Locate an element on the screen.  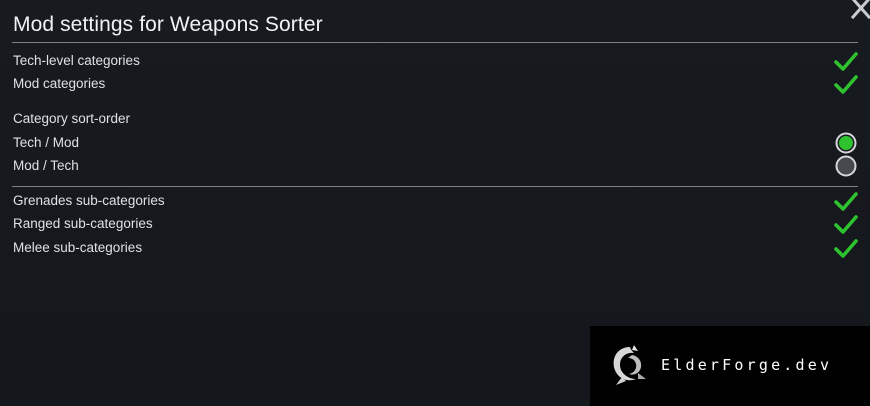
sort-option-tech-mod: Tech / Mod is located at coordinates (436, 143).